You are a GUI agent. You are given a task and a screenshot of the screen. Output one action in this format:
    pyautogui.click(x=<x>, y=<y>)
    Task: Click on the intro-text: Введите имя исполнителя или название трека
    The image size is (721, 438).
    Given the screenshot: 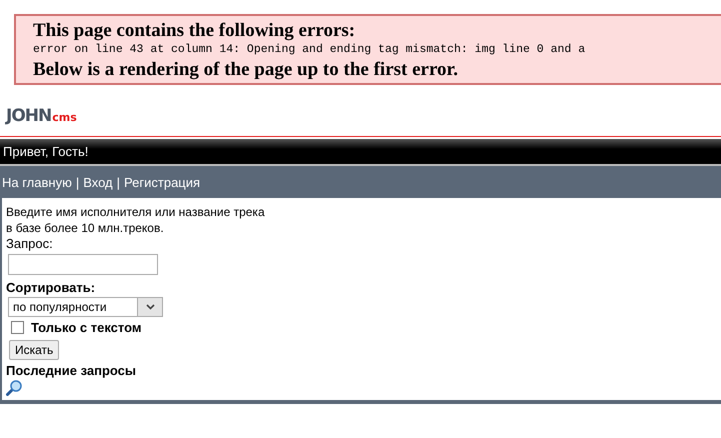 What is the action you would take?
    pyautogui.click(x=136, y=212)
    